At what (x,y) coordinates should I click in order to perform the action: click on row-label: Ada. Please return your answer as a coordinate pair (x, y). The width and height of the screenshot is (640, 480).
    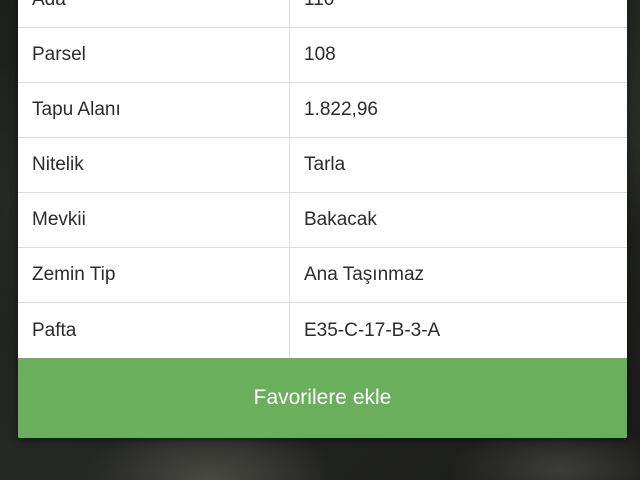
    Looking at the image, I should click on (154, 13).